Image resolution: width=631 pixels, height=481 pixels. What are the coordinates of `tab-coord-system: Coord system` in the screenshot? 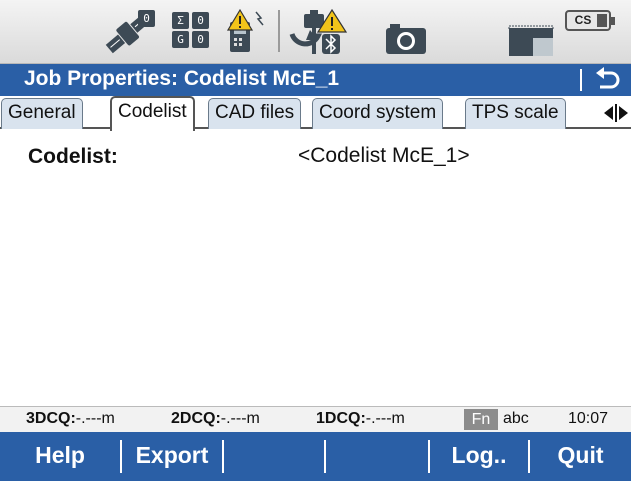 It's located at (378, 113).